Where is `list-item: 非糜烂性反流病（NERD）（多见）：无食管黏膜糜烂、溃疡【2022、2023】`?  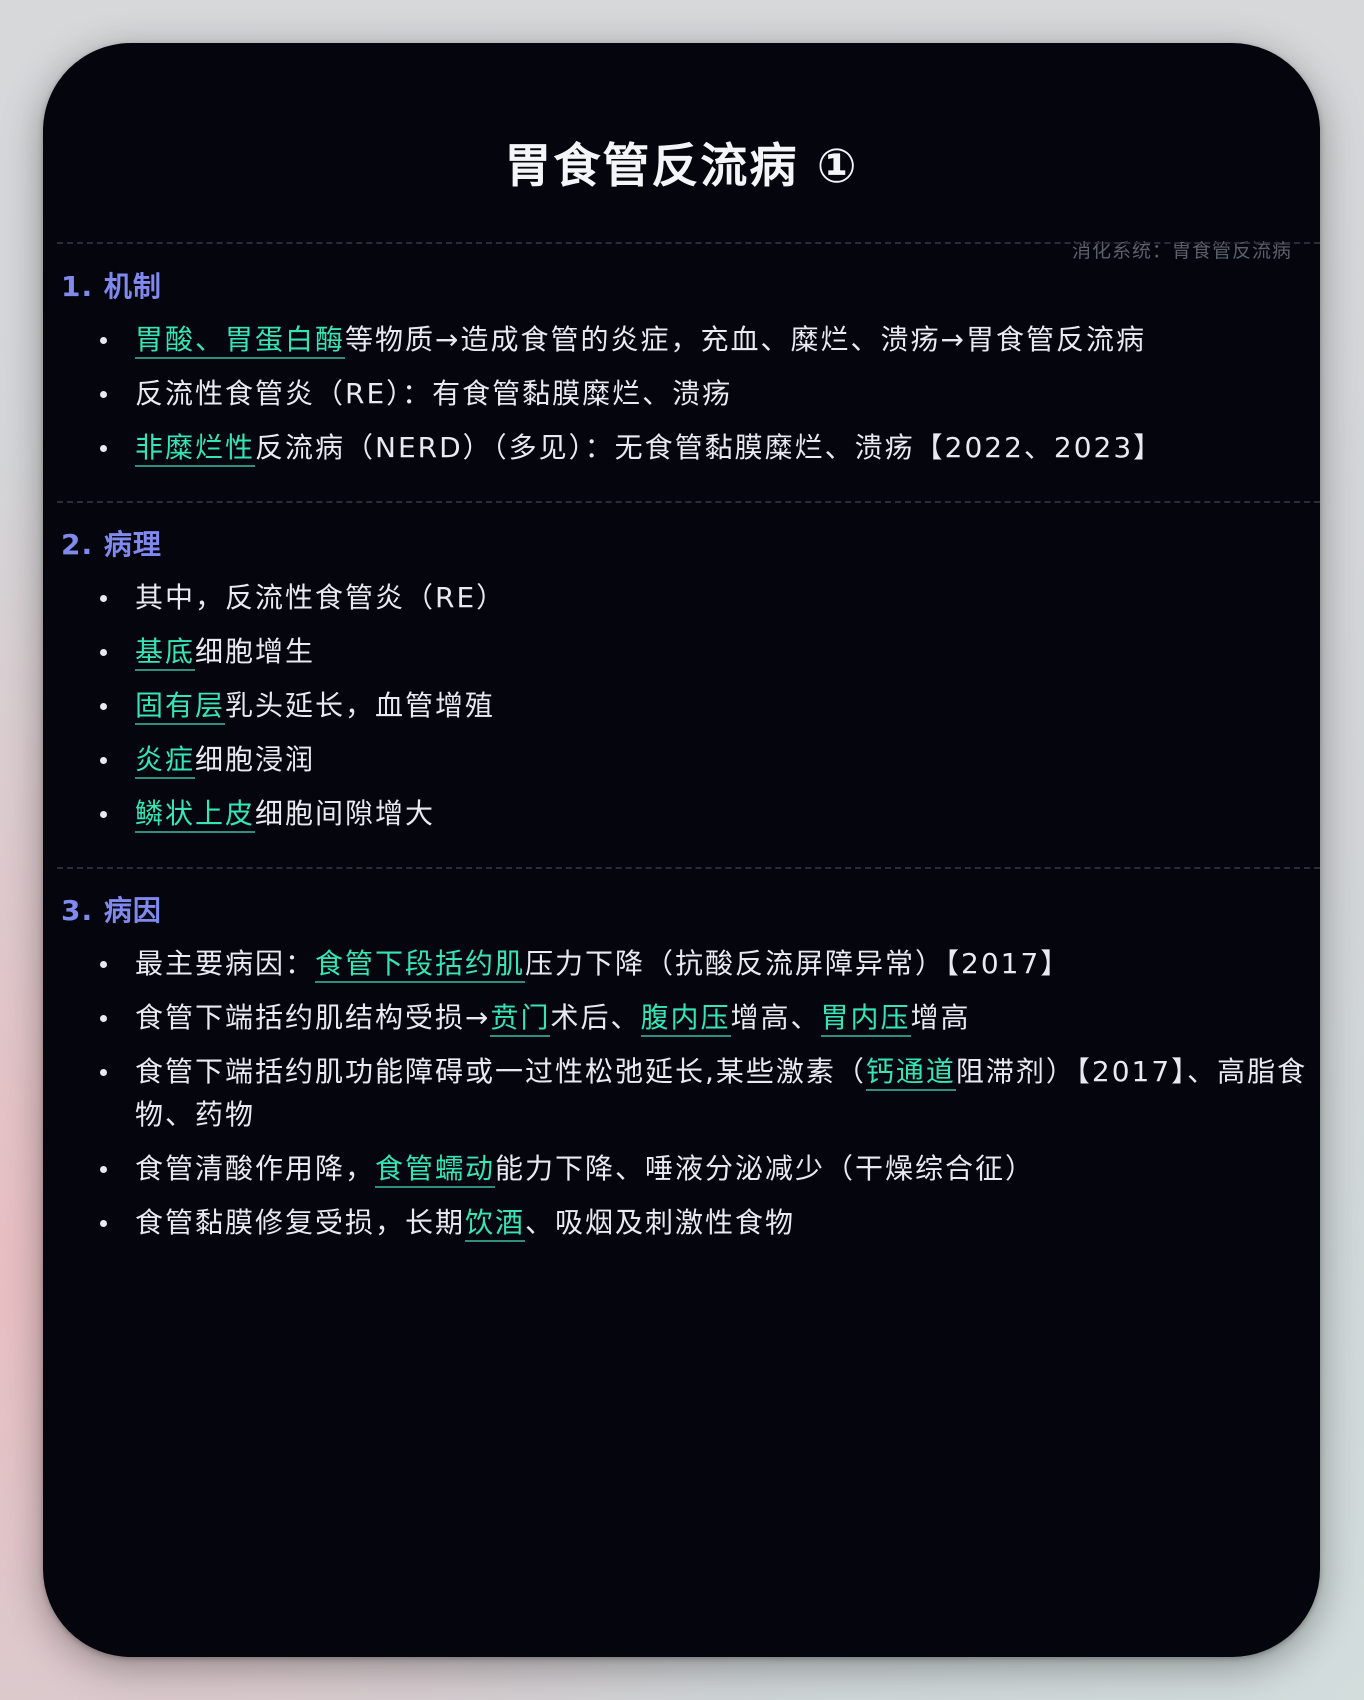 list-item: 非糜烂性反流病（NERD）（多见）：无食管黏膜糜烂、溃疡【2022、2023】 is located at coordinates (690, 447).